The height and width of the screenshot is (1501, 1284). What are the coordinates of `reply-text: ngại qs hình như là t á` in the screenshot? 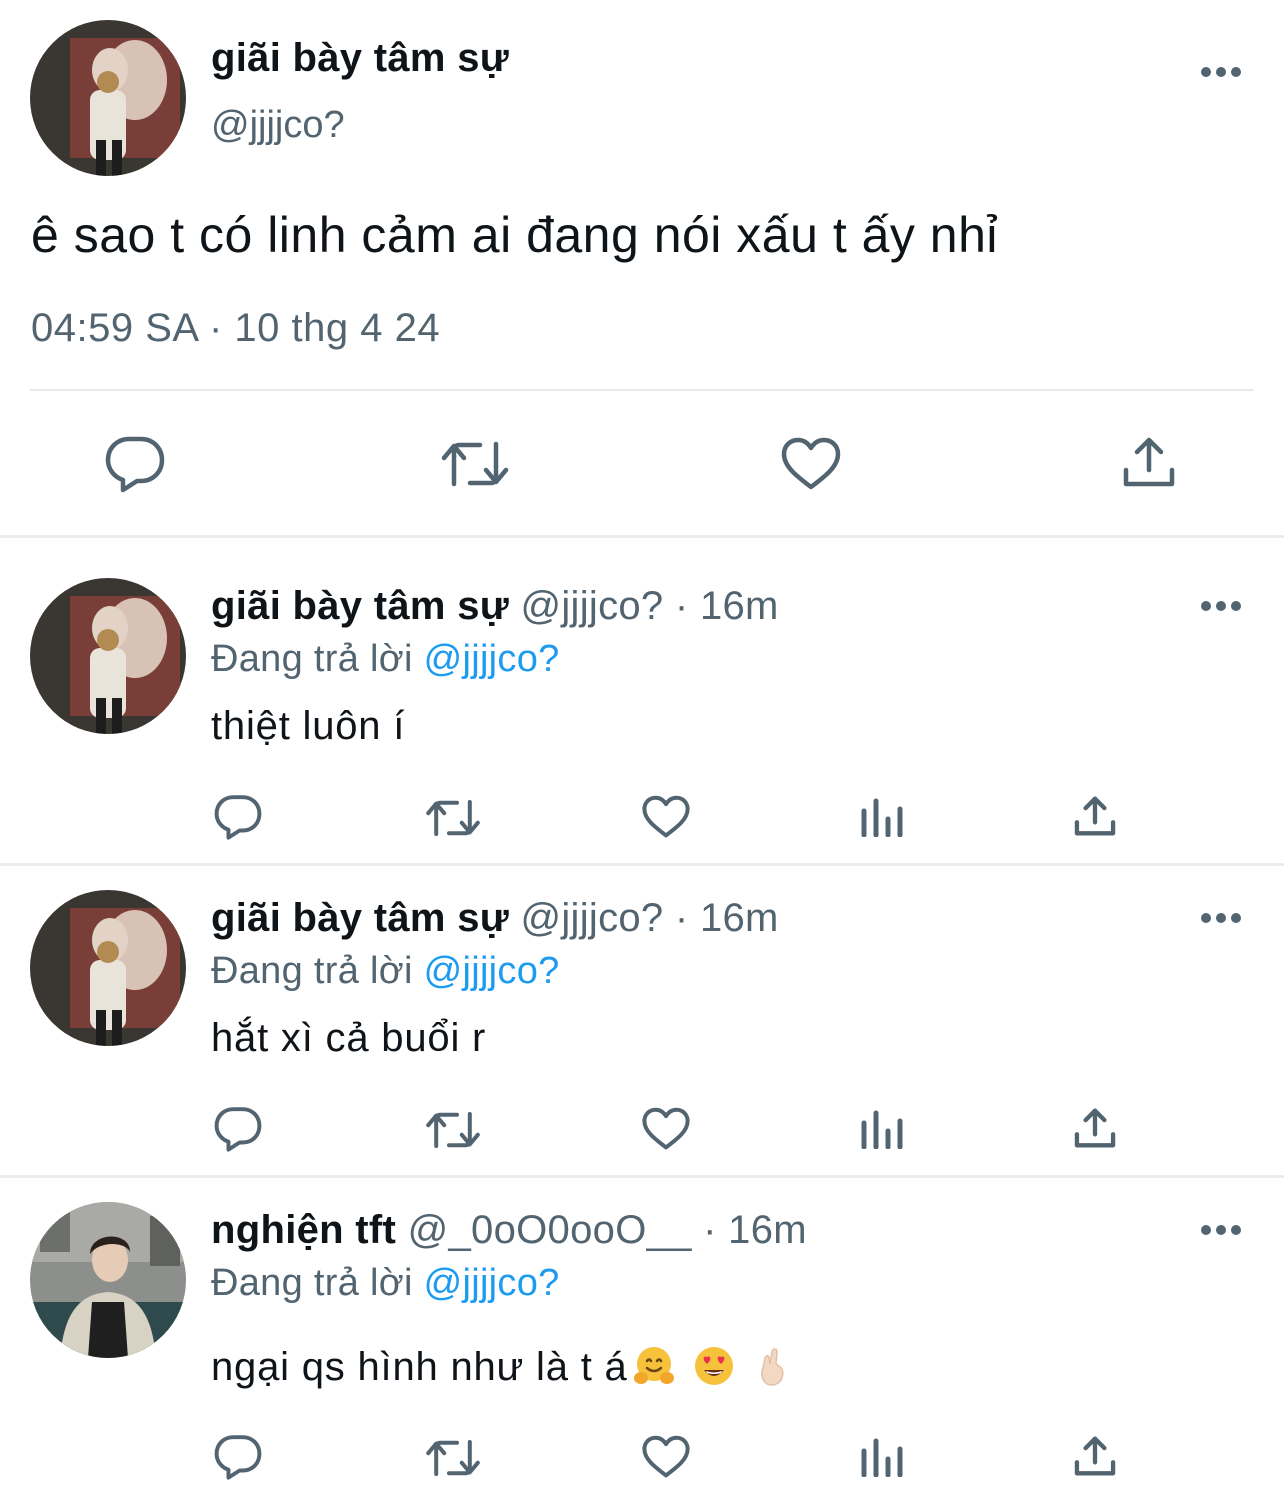 It's located at (503, 1371).